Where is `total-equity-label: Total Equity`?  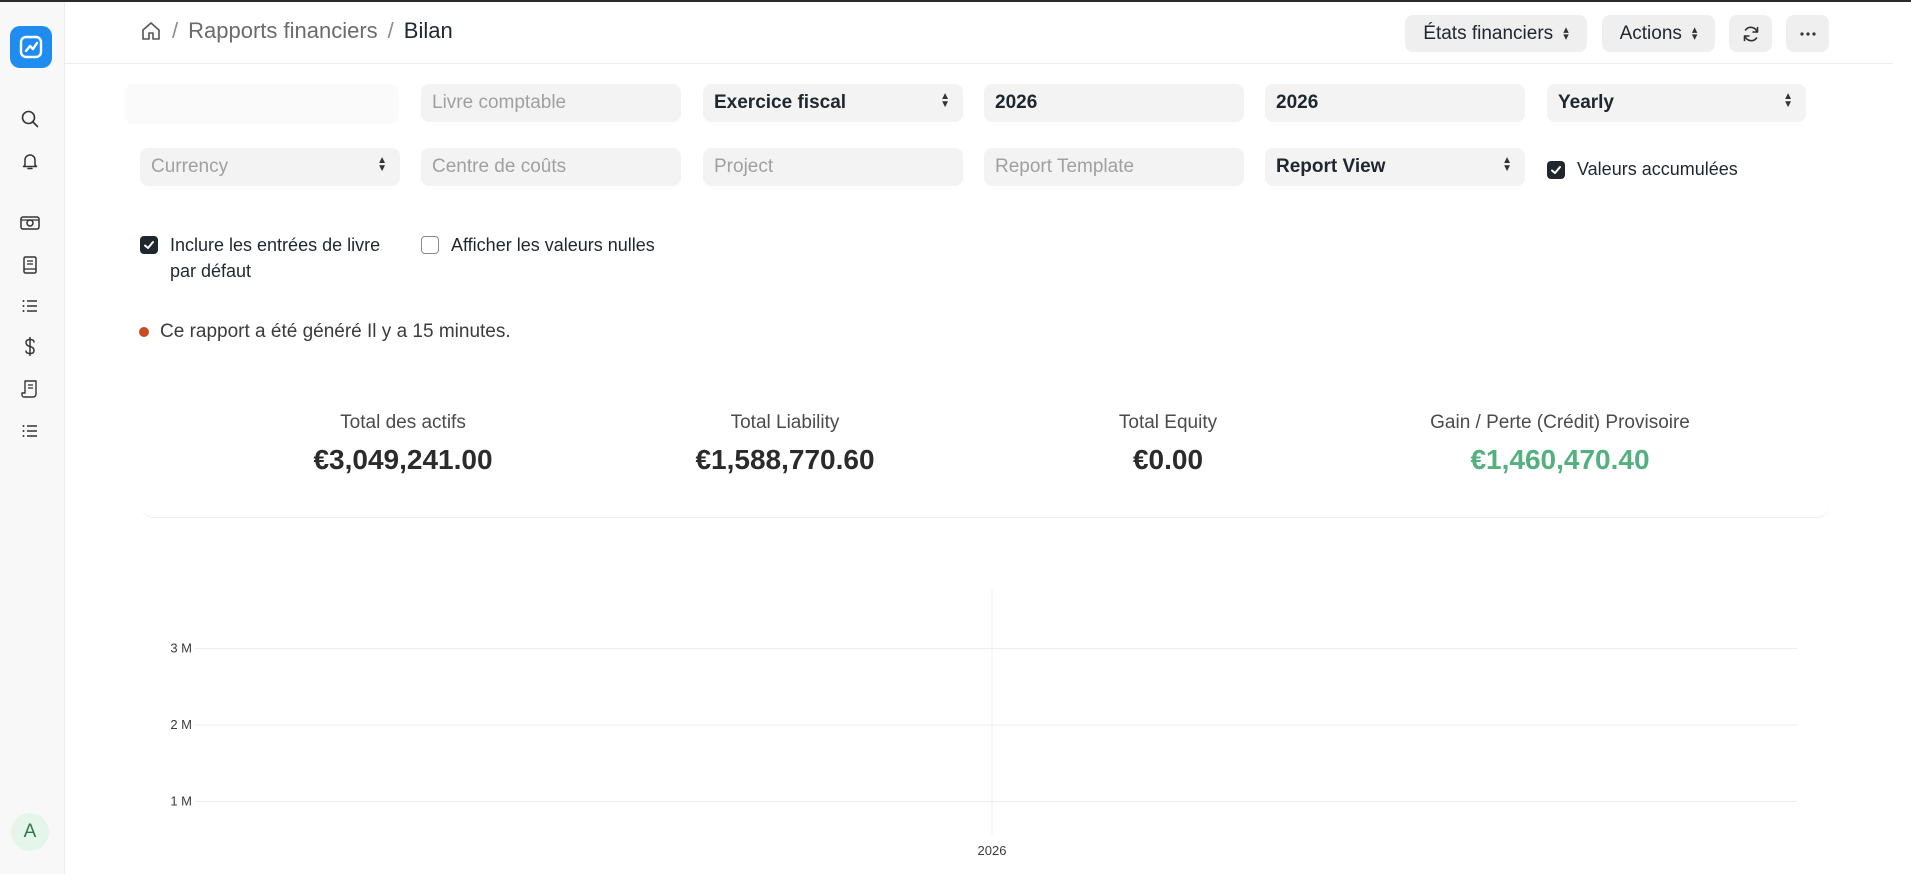
total-equity-label: Total Equity is located at coordinates (1168, 422).